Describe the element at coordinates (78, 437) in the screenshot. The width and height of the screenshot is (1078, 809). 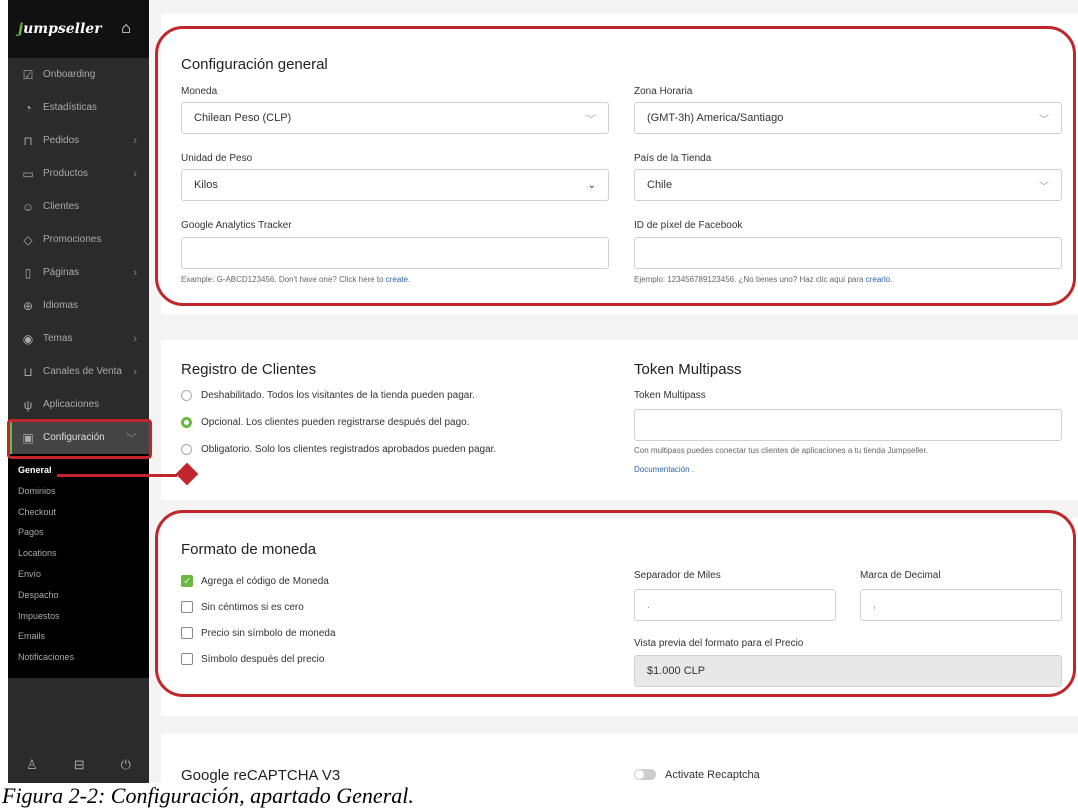
I see `sidebar-item-configuracion: ▣ Configuración ﹀` at that location.